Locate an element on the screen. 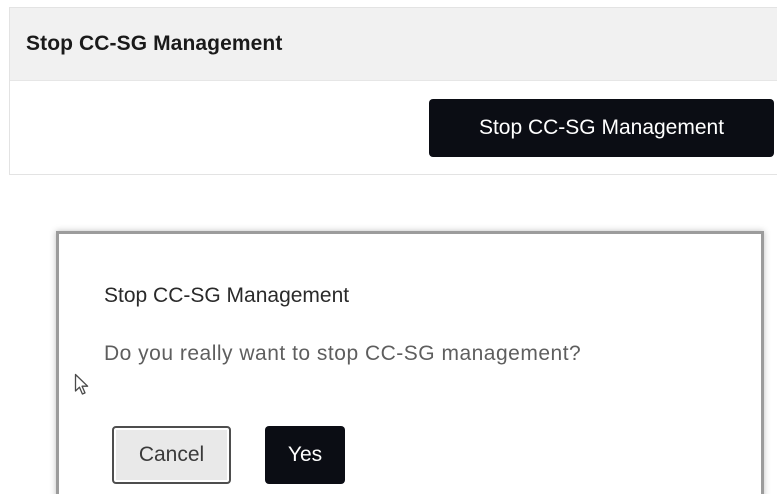 This screenshot has width=777, height=494. stop-management-button: Stop CC-SG Management is located at coordinates (601, 128).